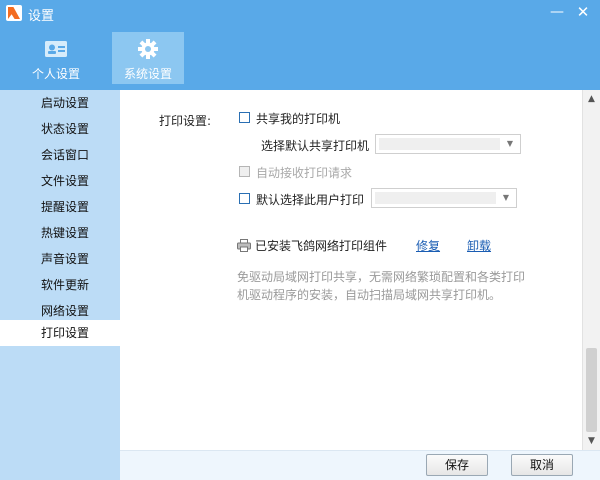 Image resolution: width=600 pixels, height=480 pixels. I want to click on title-bar: 设置 — ✕, so click(300, 13).